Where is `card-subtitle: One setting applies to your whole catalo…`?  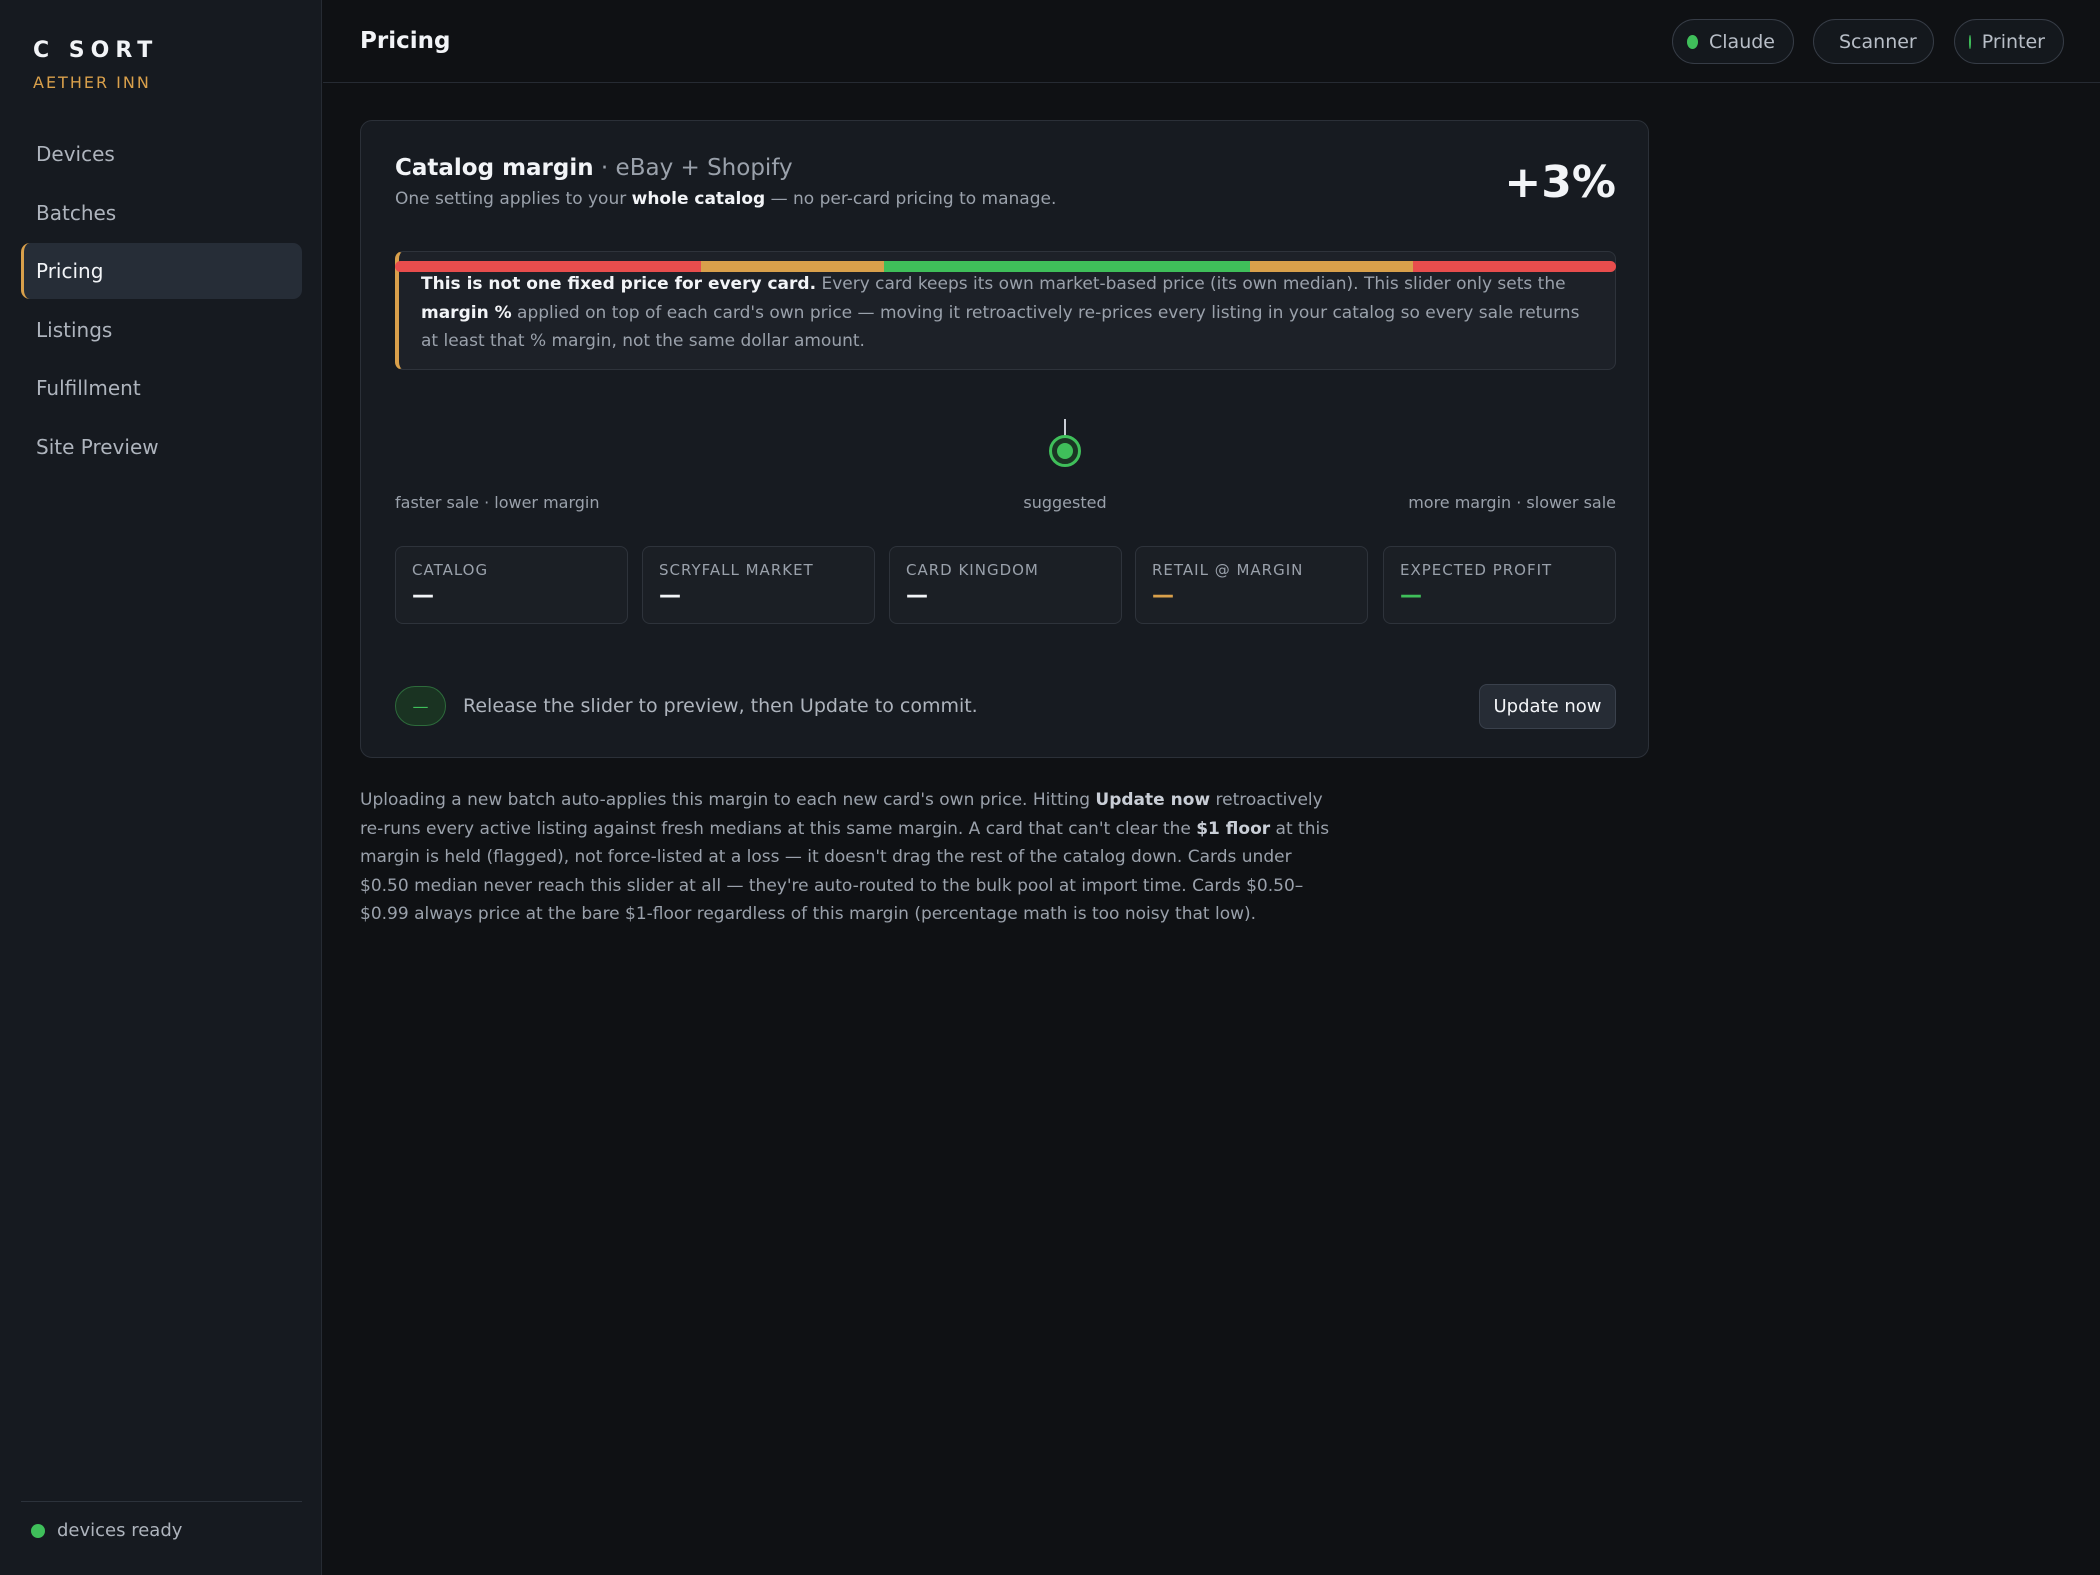
card-subtitle: One setting applies to your whole catalo… is located at coordinates (725, 199).